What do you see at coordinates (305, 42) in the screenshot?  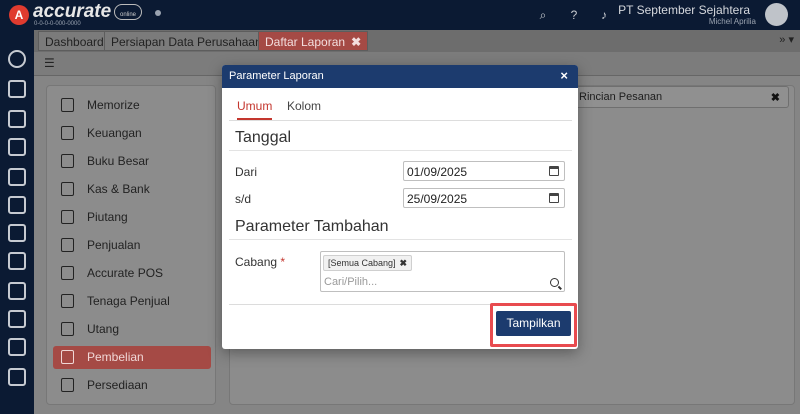 I see `tab-label: Daftar Laporan` at bounding box center [305, 42].